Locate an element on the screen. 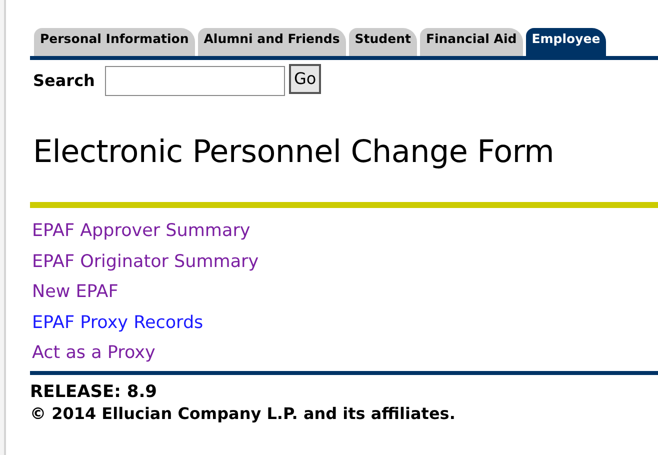  nav-tab: Personal Information is located at coordinates (114, 42).